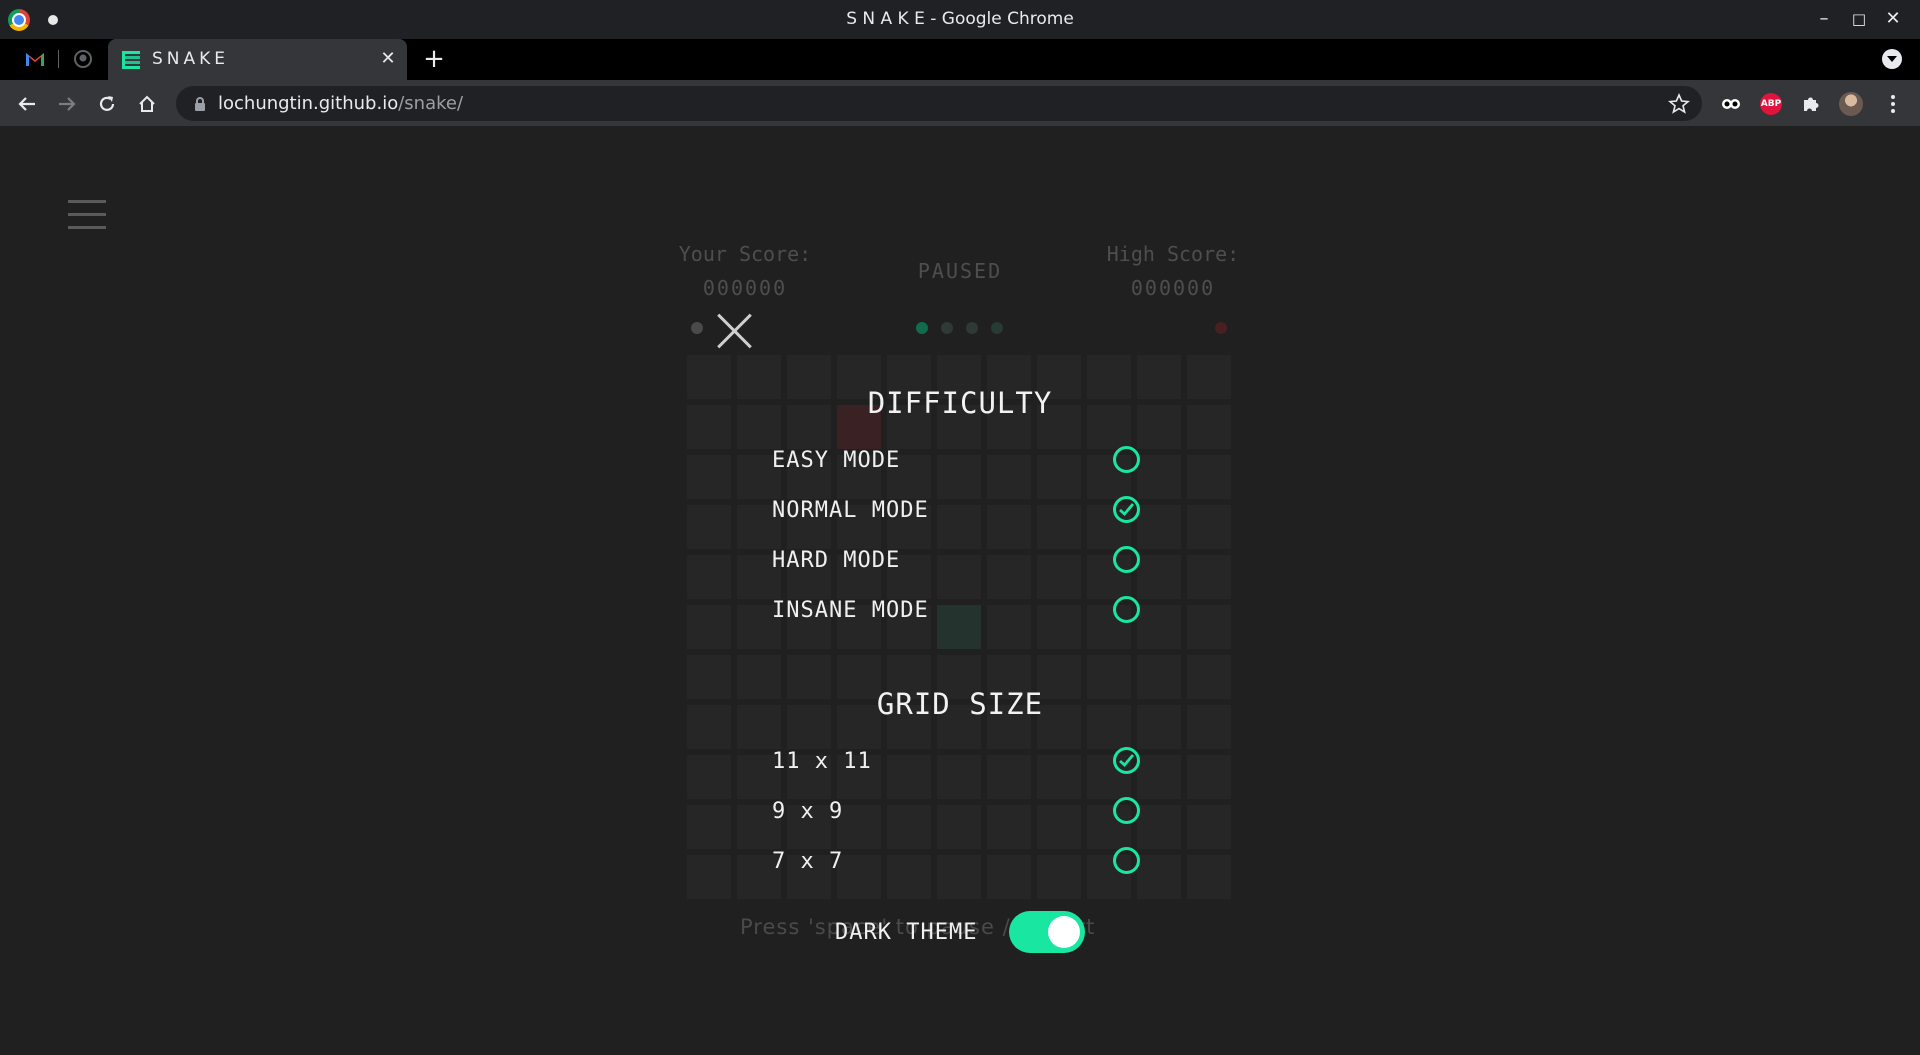  What do you see at coordinates (1811, 104) in the screenshot?
I see `extensions-button` at bounding box center [1811, 104].